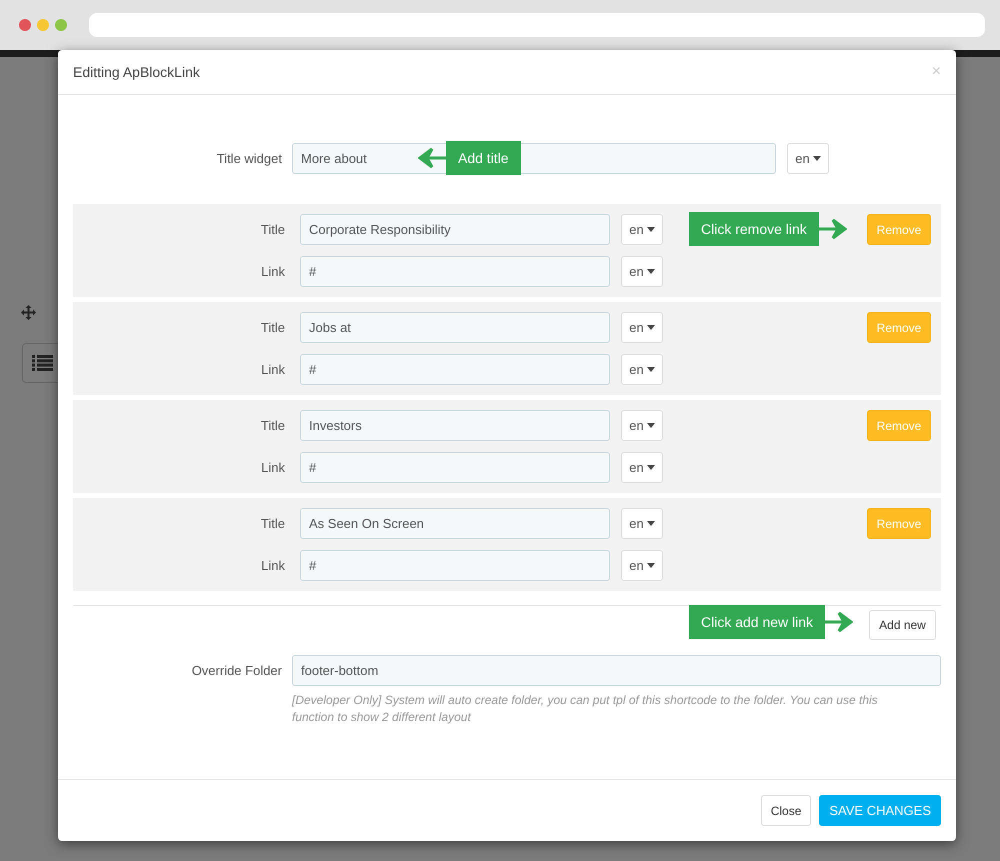  Describe the element at coordinates (236, 670) in the screenshot. I see `field-label: Override Folder` at that location.